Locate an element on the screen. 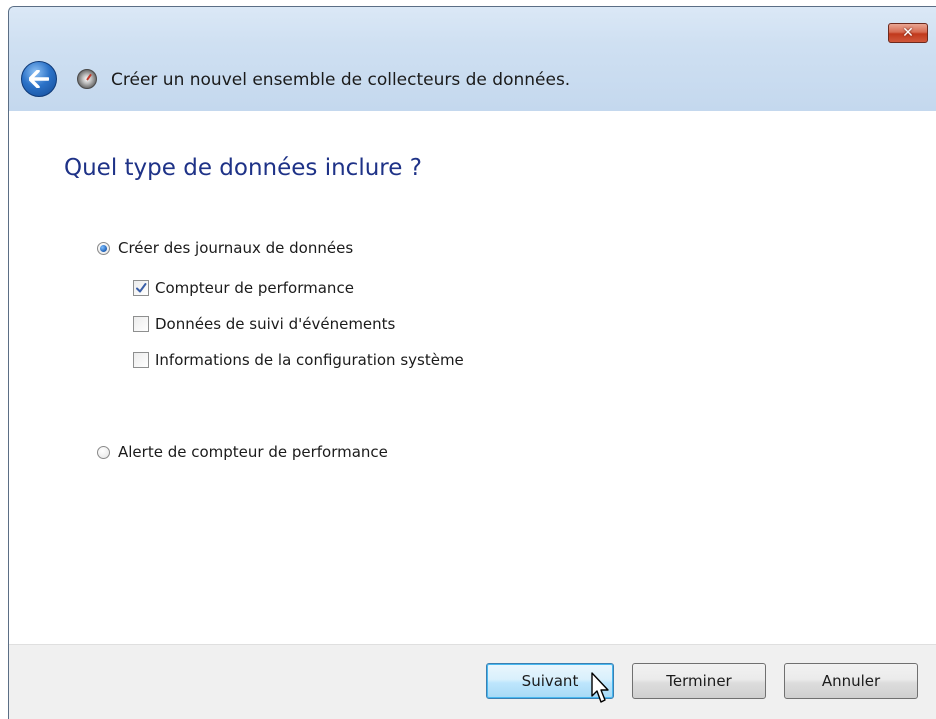 Image resolution: width=936 pixels, height=719 pixels. performance-monitor-icon is located at coordinates (87, 79).